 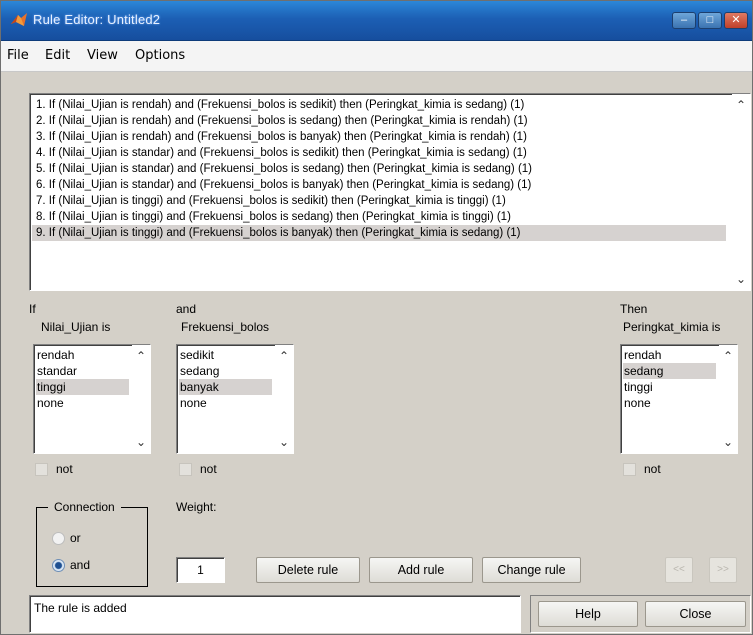 I want to click on list-item: tinggi, so click(x=669, y=387).